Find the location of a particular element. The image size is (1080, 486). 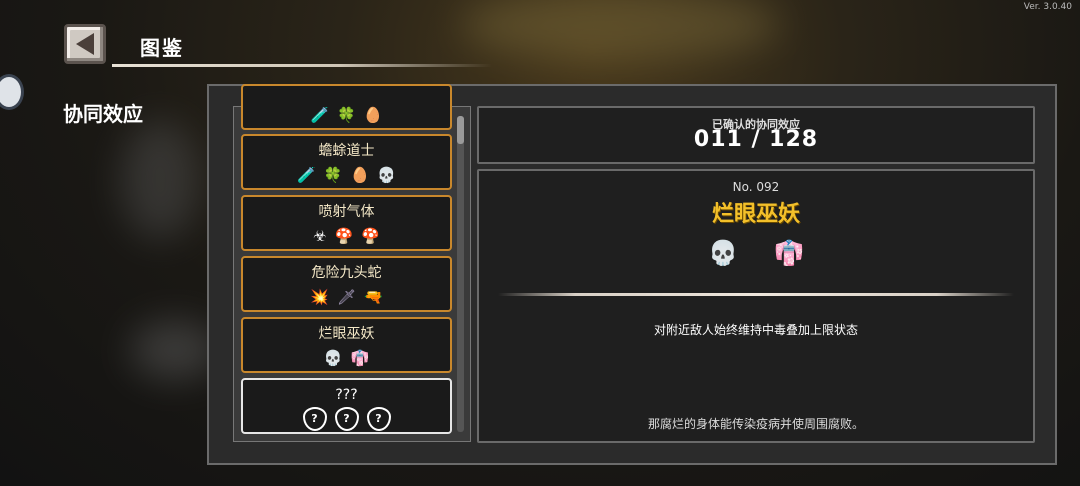

synergy-card-name: 蟾蜍道士 is located at coordinates (346, 151).